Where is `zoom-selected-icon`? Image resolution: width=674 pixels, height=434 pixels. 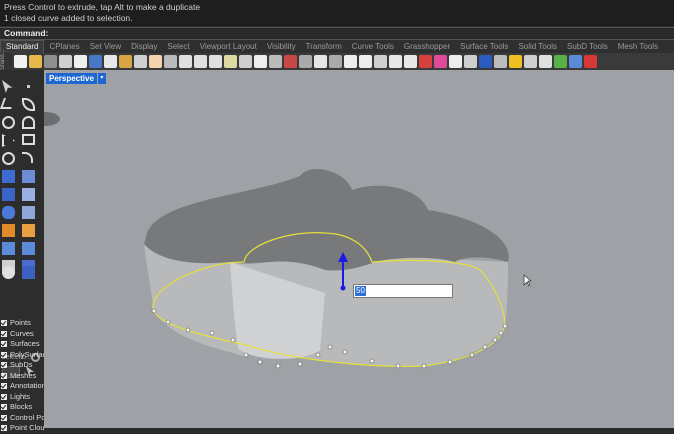 zoom-selected-icon is located at coordinates (230, 61).